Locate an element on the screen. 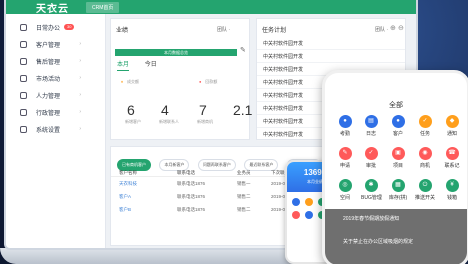 Image resolution: width=468 pixels, height=264 pixels. stat-label: 新增联系人 is located at coordinates (169, 121).